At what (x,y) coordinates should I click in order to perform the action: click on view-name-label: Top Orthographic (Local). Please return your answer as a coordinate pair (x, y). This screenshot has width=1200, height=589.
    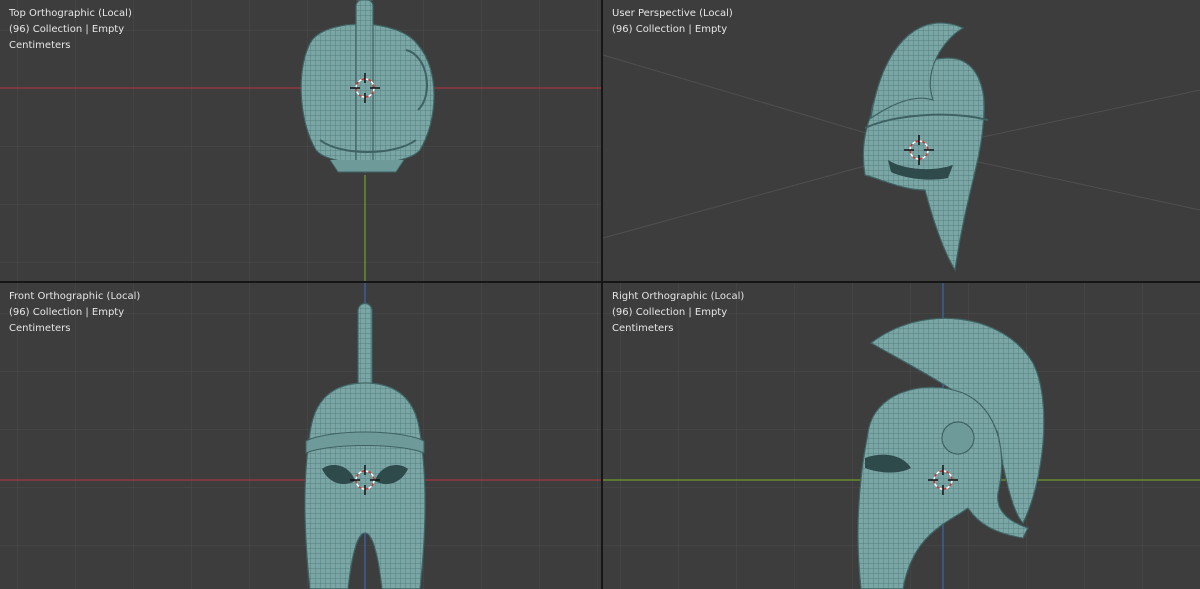
    Looking at the image, I should click on (70, 13).